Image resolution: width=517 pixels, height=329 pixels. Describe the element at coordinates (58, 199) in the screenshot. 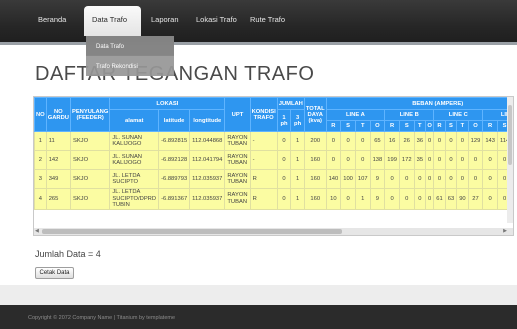

I see `cell-no-gardu: 265` at that location.